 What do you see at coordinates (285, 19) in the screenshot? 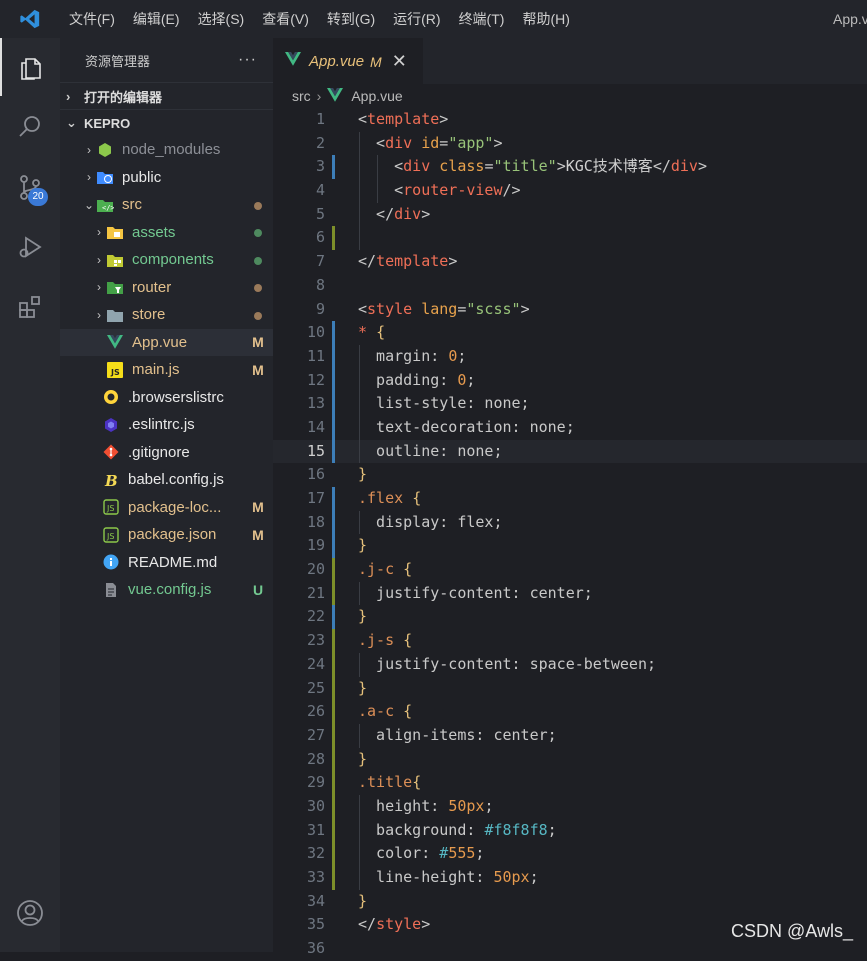
I see `menu-item: 查看(V)` at bounding box center [285, 19].